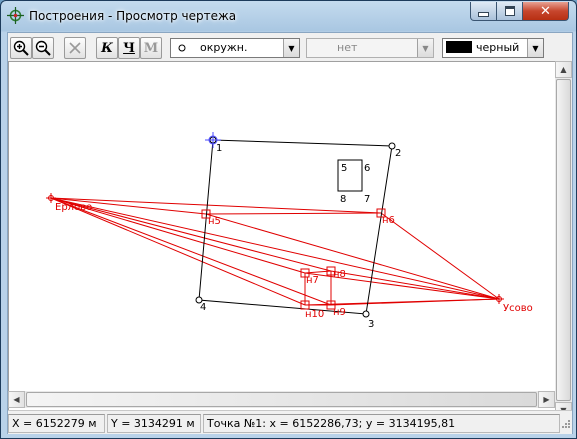 The height and width of the screenshot is (439, 577). Describe the element at coordinates (151, 48) in the screenshot. I see `m-button: М` at that location.